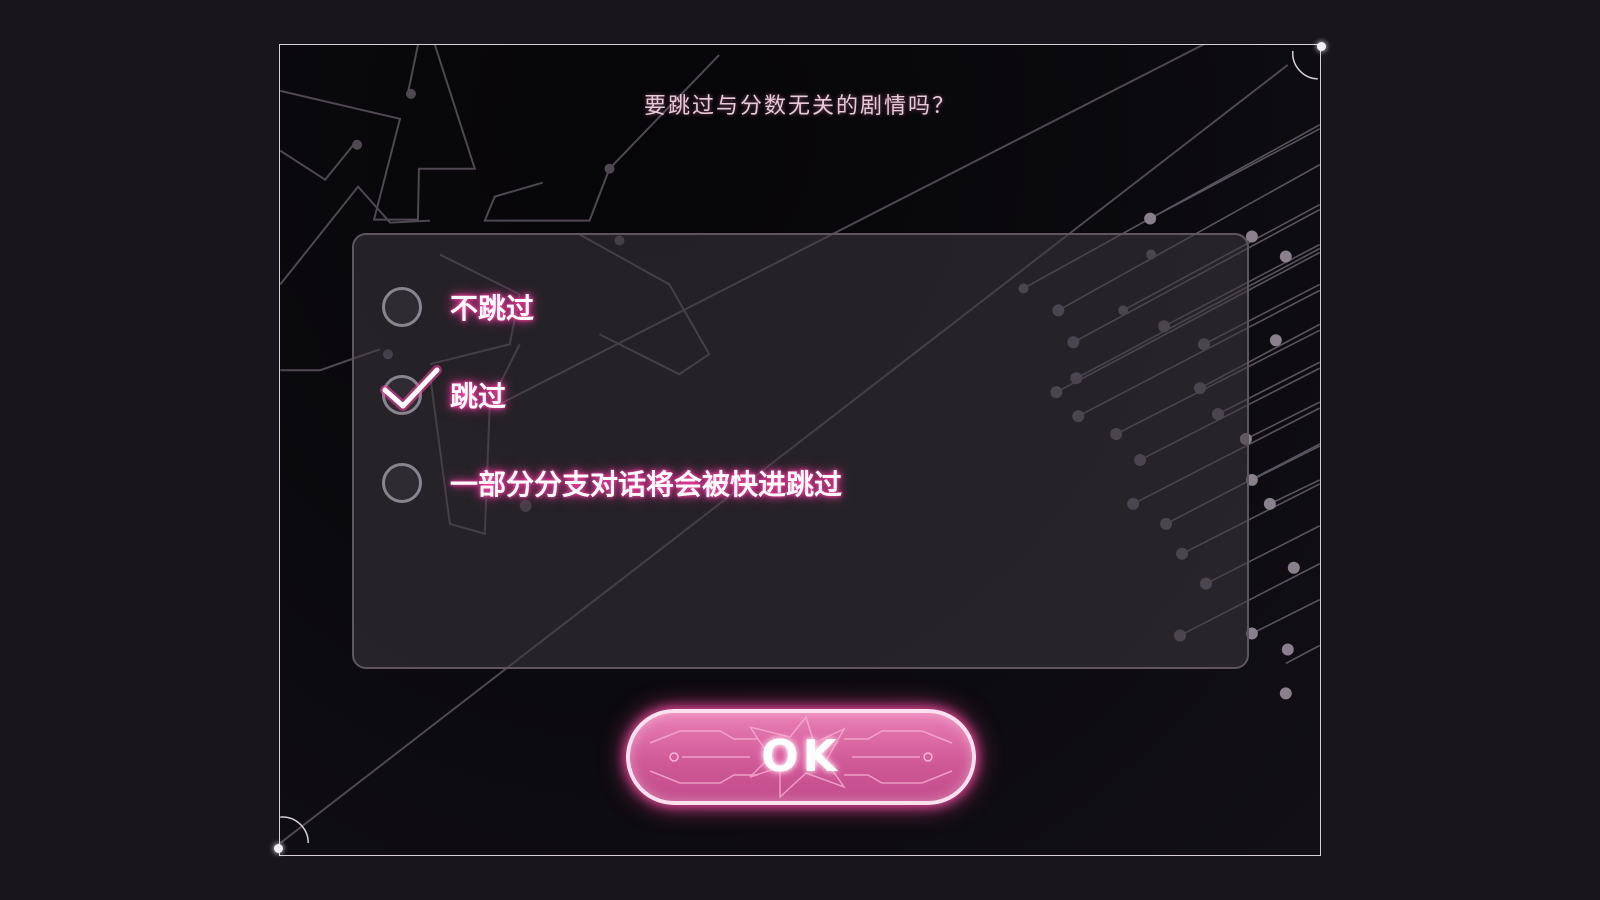  I want to click on radio-button-selected, so click(411, 390).